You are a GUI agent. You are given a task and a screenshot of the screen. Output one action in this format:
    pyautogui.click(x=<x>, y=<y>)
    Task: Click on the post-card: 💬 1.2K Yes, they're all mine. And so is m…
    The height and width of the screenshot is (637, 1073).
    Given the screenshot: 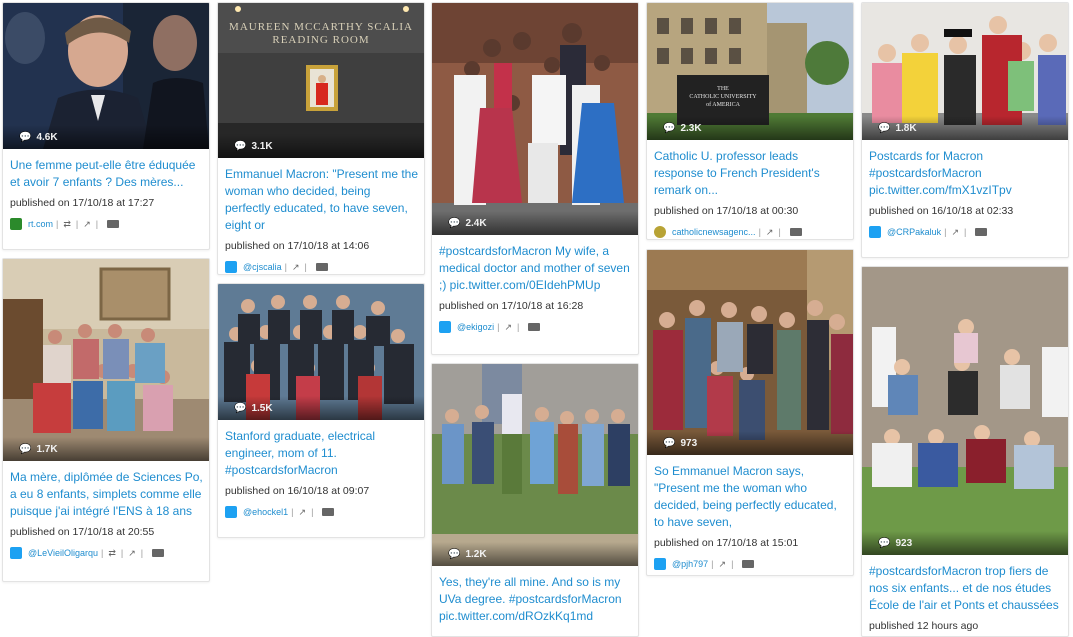 What is the action you would take?
    pyautogui.click(x=535, y=500)
    